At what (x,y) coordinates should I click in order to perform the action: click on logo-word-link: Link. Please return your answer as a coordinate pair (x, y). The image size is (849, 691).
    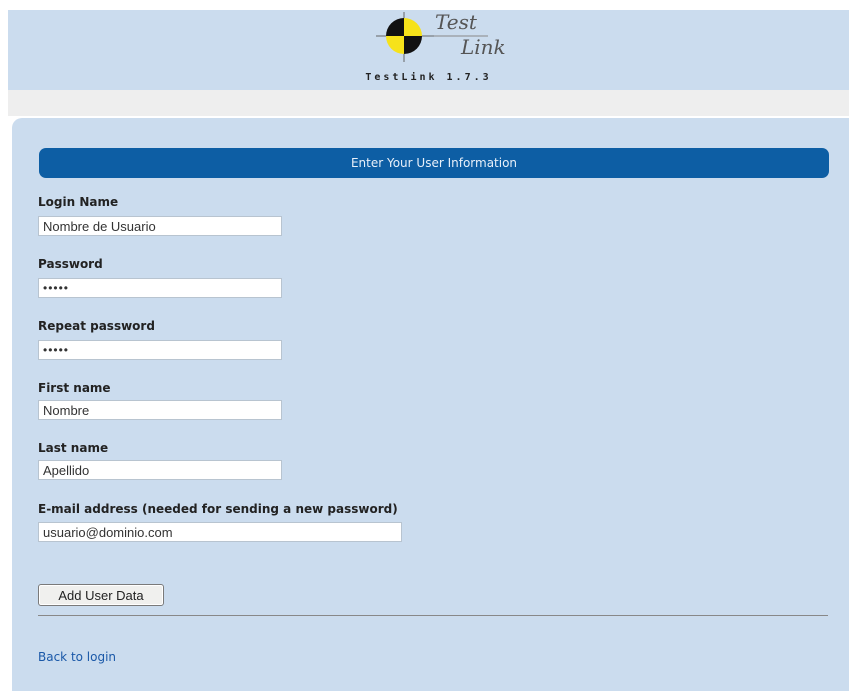
    Looking at the image, I should click on (483, 47).